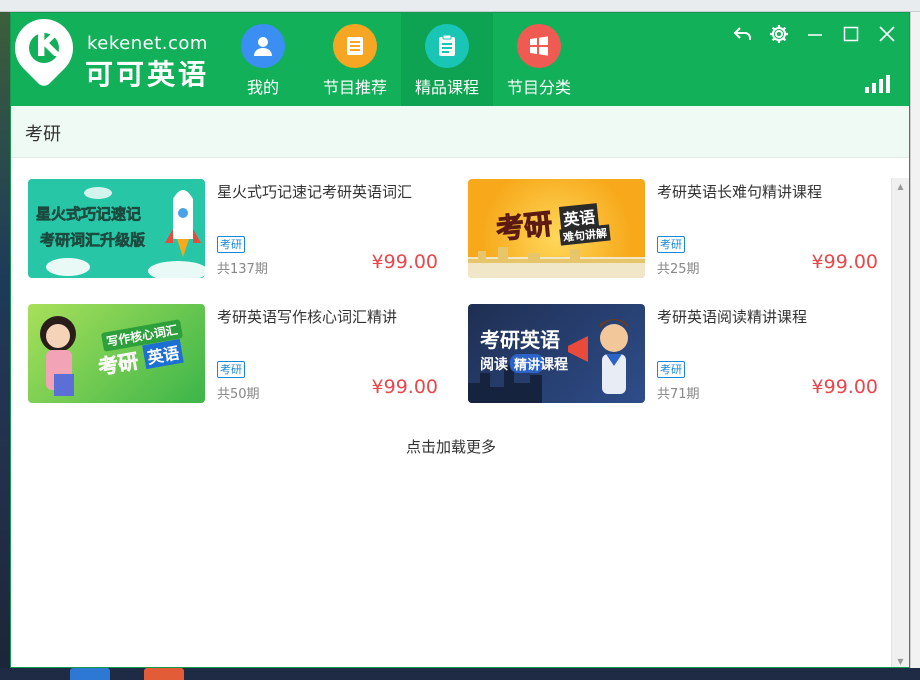 The image size is (920, 680). What do you see at coordinates (494, 365) in the screenshot?
I see `thumbnail-text: 阅读` at bounding box center [494, 365].